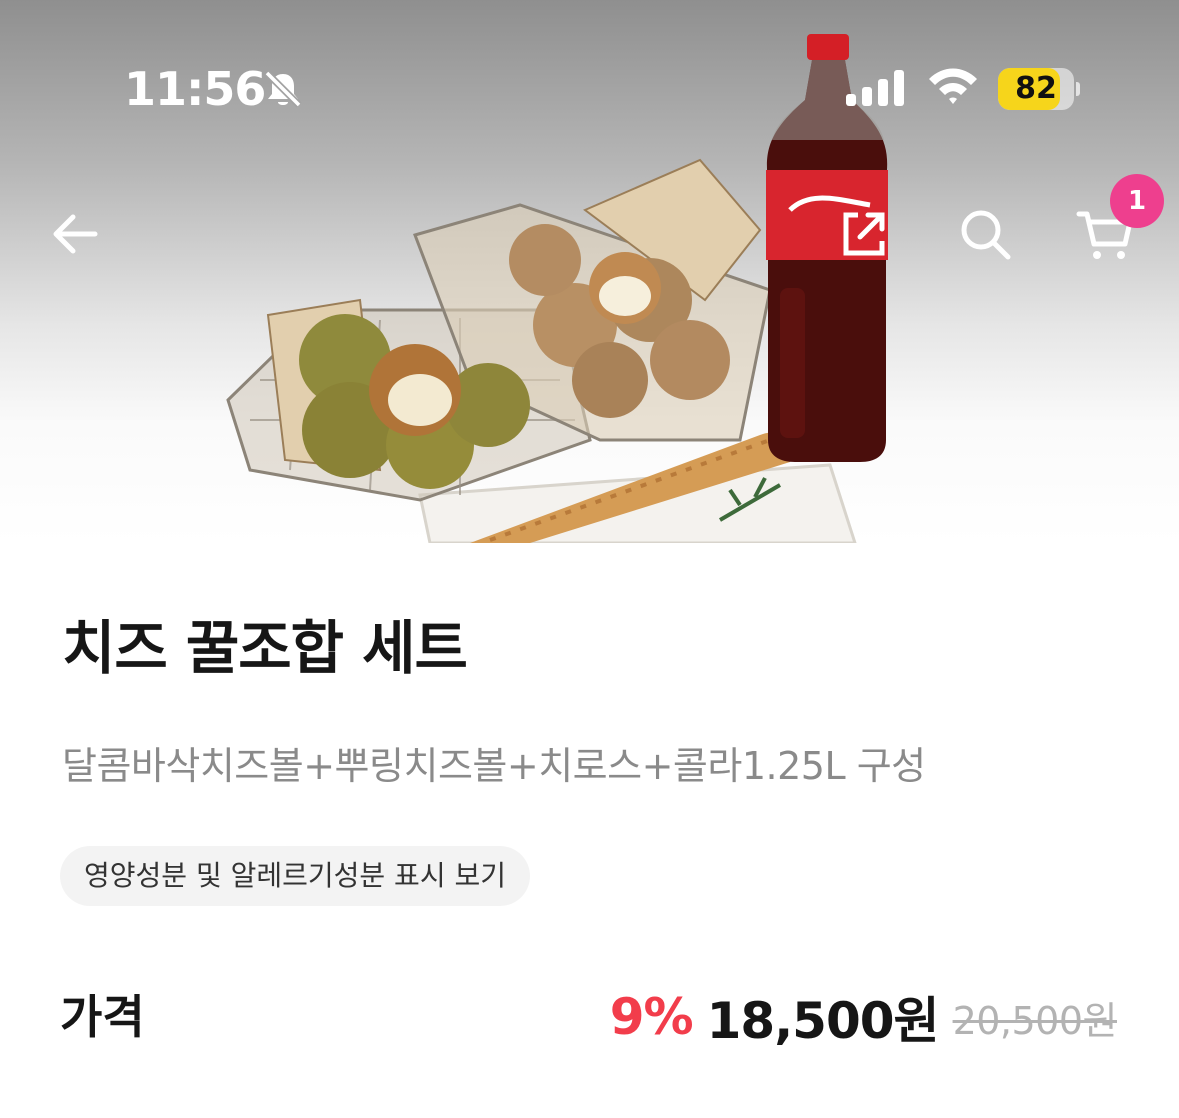 This screenshot has height=1118, width=1179. What do you see at coordinates (823, 1021) in the screenshot?
I see `sale-price: 18,500원` at bounding box center [823, 1021].